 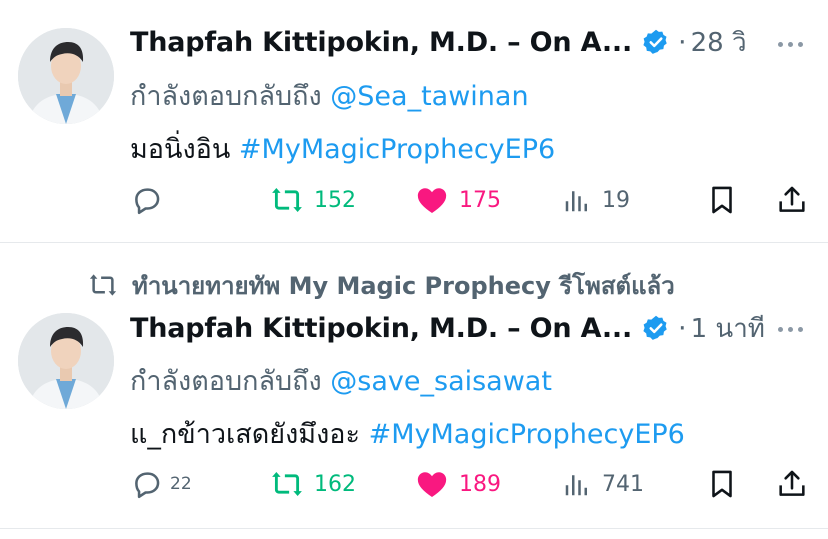 What do you see at coordinates (414, 528) in the screenshot?
I see `divider` at bounding box center [414, 528].